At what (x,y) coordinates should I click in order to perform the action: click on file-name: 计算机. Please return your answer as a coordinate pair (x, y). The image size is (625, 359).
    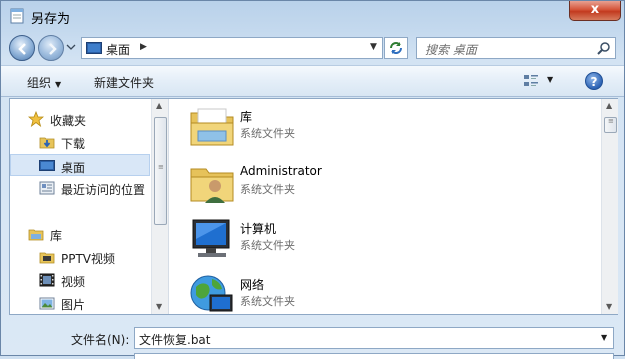
    Looking at the image, I should click on (258, 229).